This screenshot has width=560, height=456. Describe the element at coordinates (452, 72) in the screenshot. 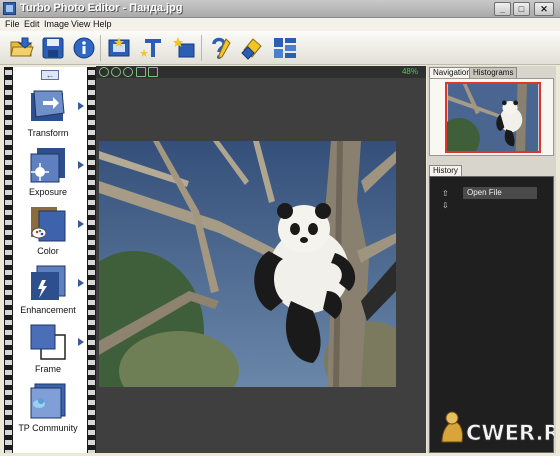

I see `tab-navigation: Navigation` at that location.